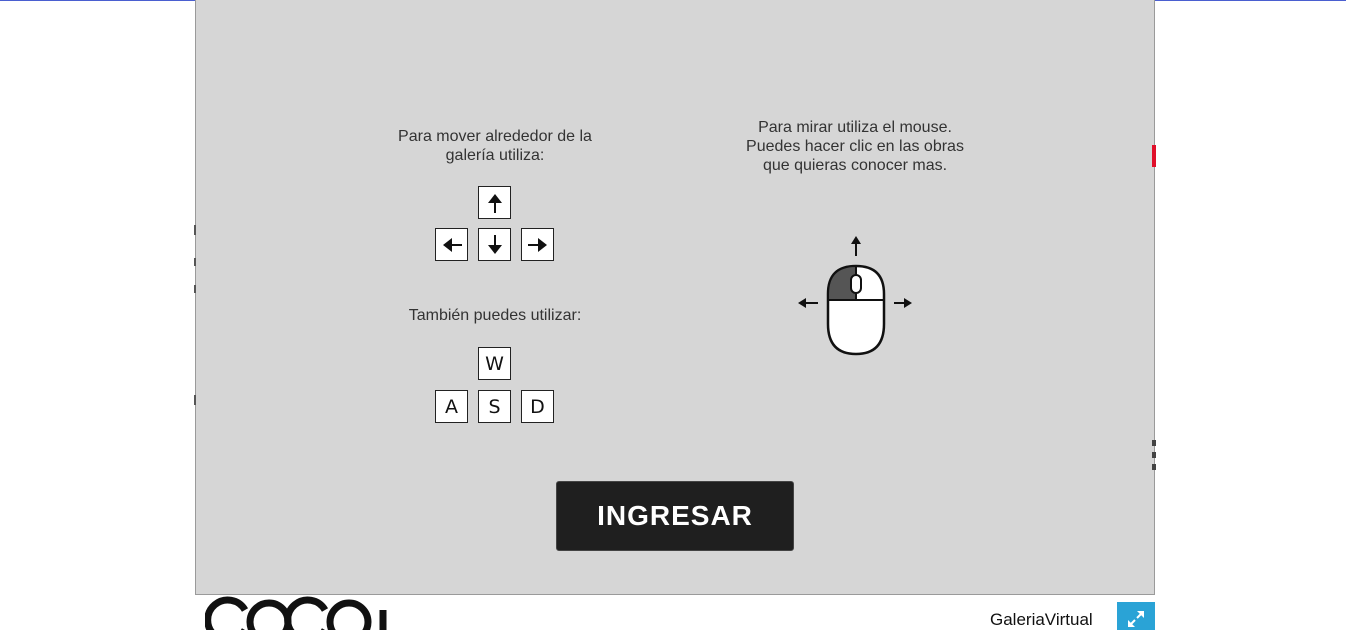  What do you see at coordinates (1136, 619) in the screenshot?
I see `expand-icon` at bounding box center [1136, 619].